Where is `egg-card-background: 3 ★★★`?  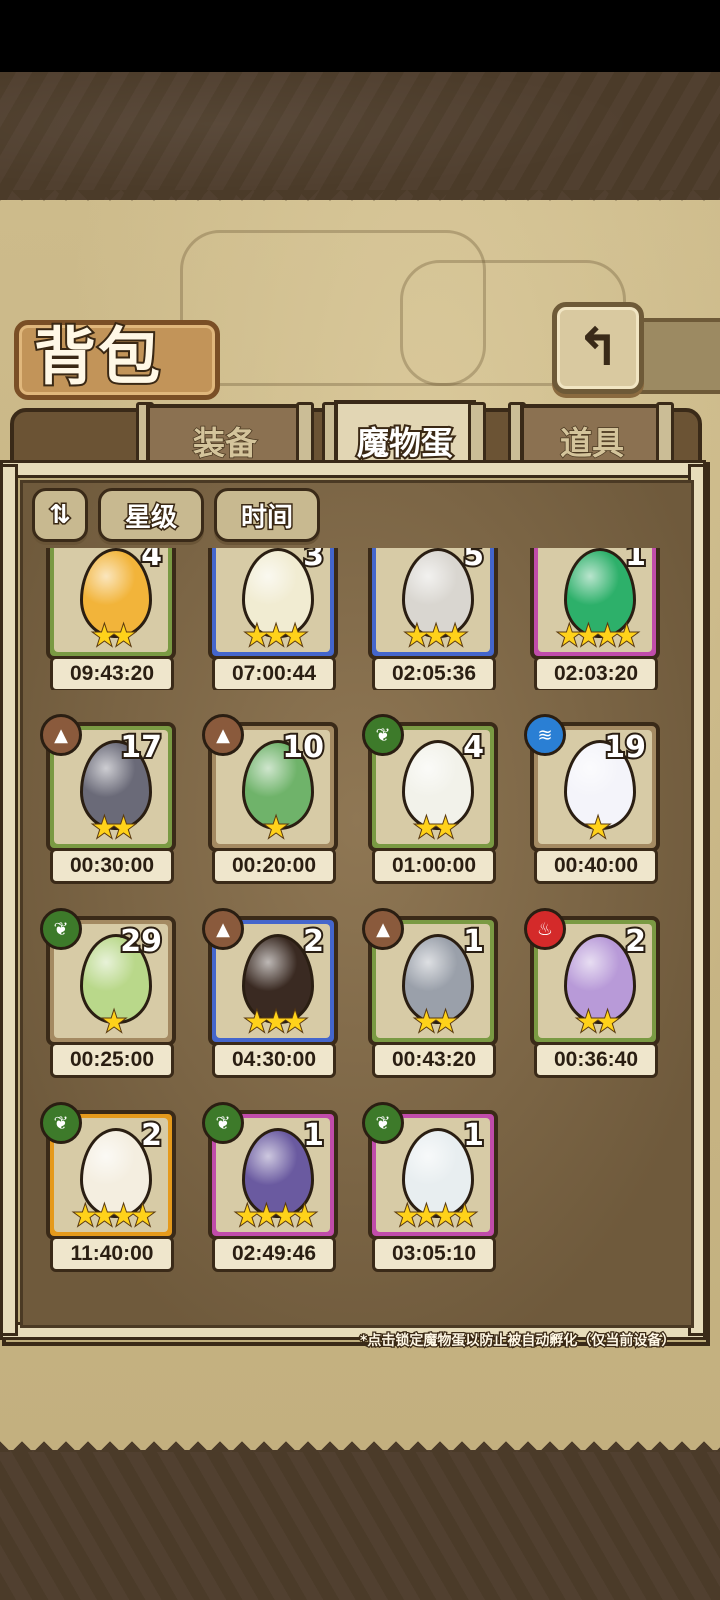
egg-card-background: 3 ★★★ is located at coordinates (273, 600).